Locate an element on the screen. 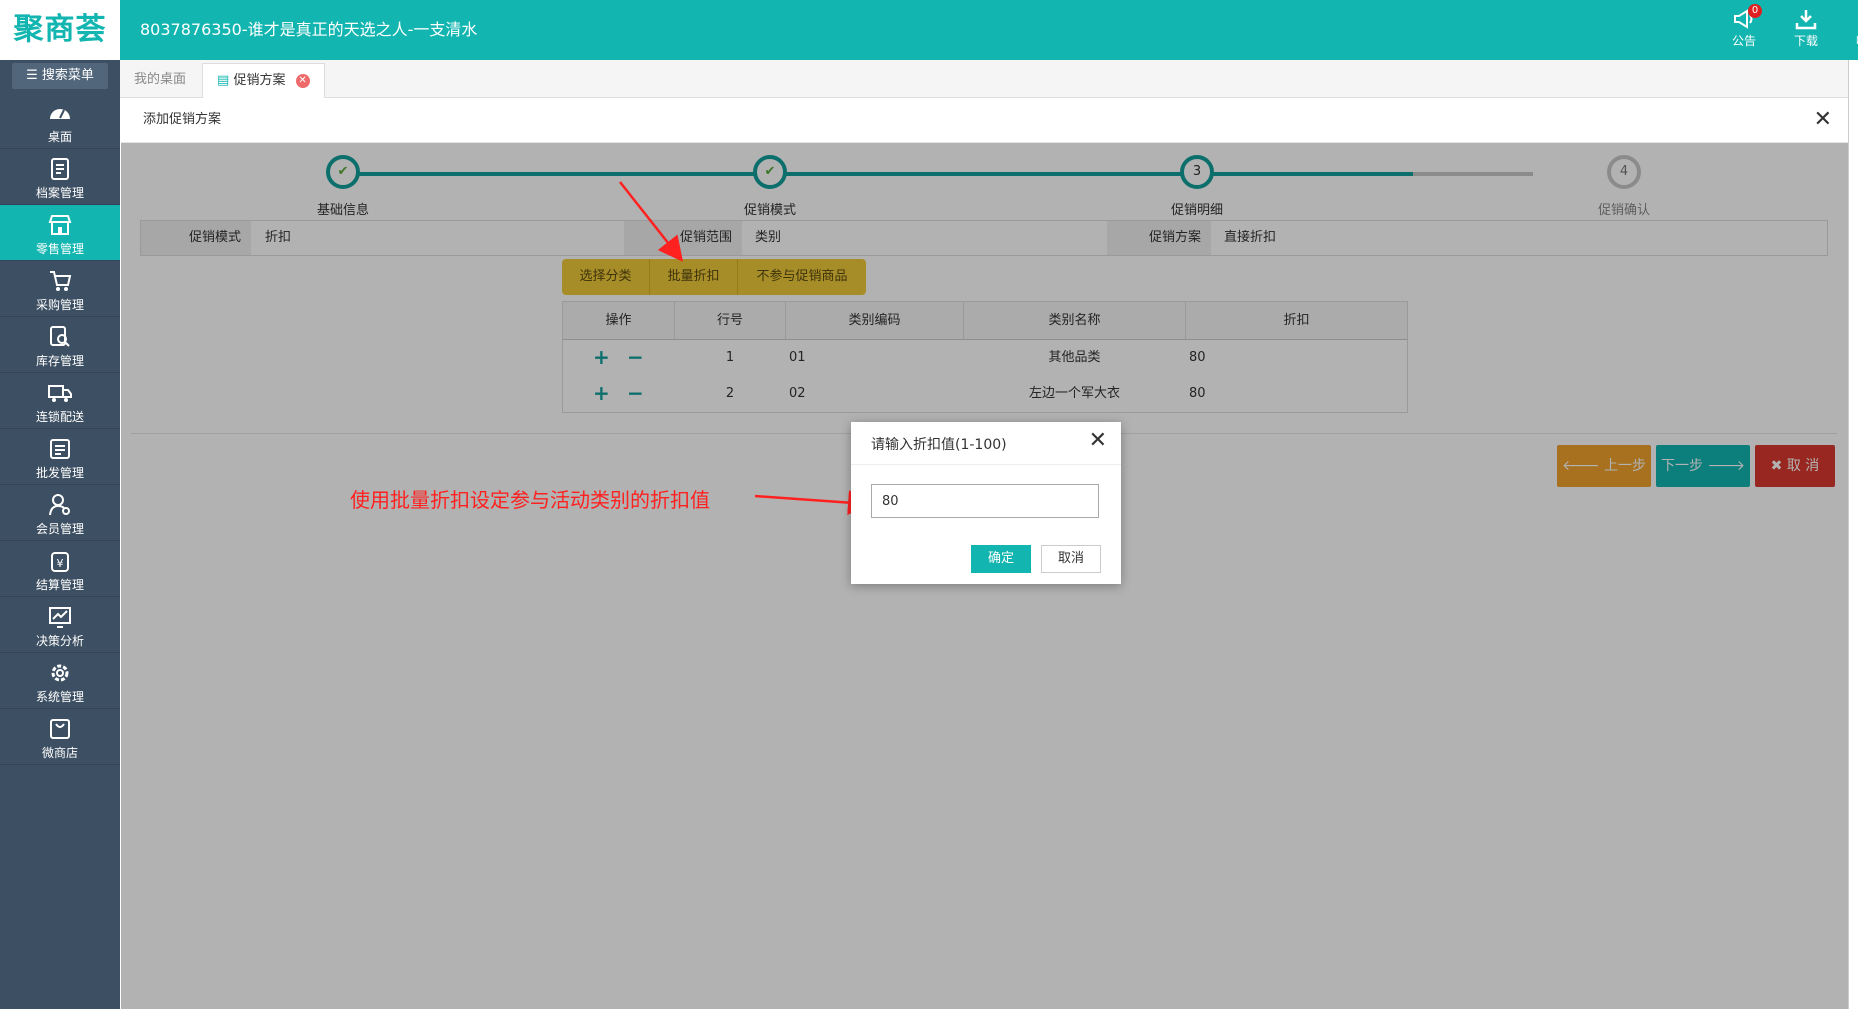 This screenshot has height=1009, width=1858. dialog-title: 请输入折扣值(1-100) is located at coordinates (939, 445).